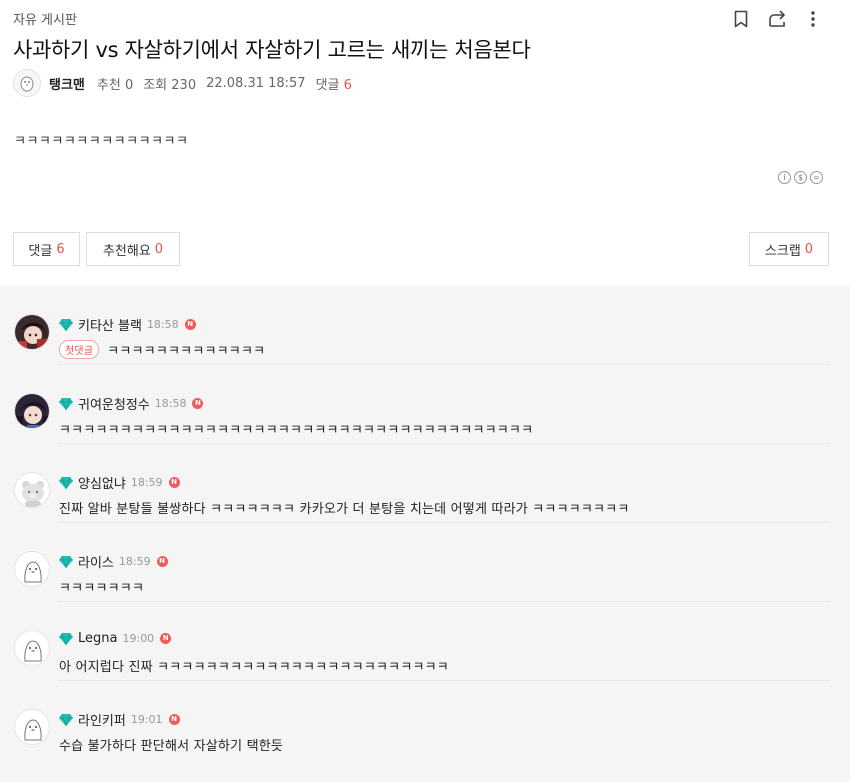 Image resolution: width=850 pixels, height=782 pixels. What do you see at coordinates (425, 562) in the screenshot?
I see `comment-item: 라이스 18:59 N ㅋㅋㅋㅋㅋㅋㅋ` at bounding box center [425, 562].